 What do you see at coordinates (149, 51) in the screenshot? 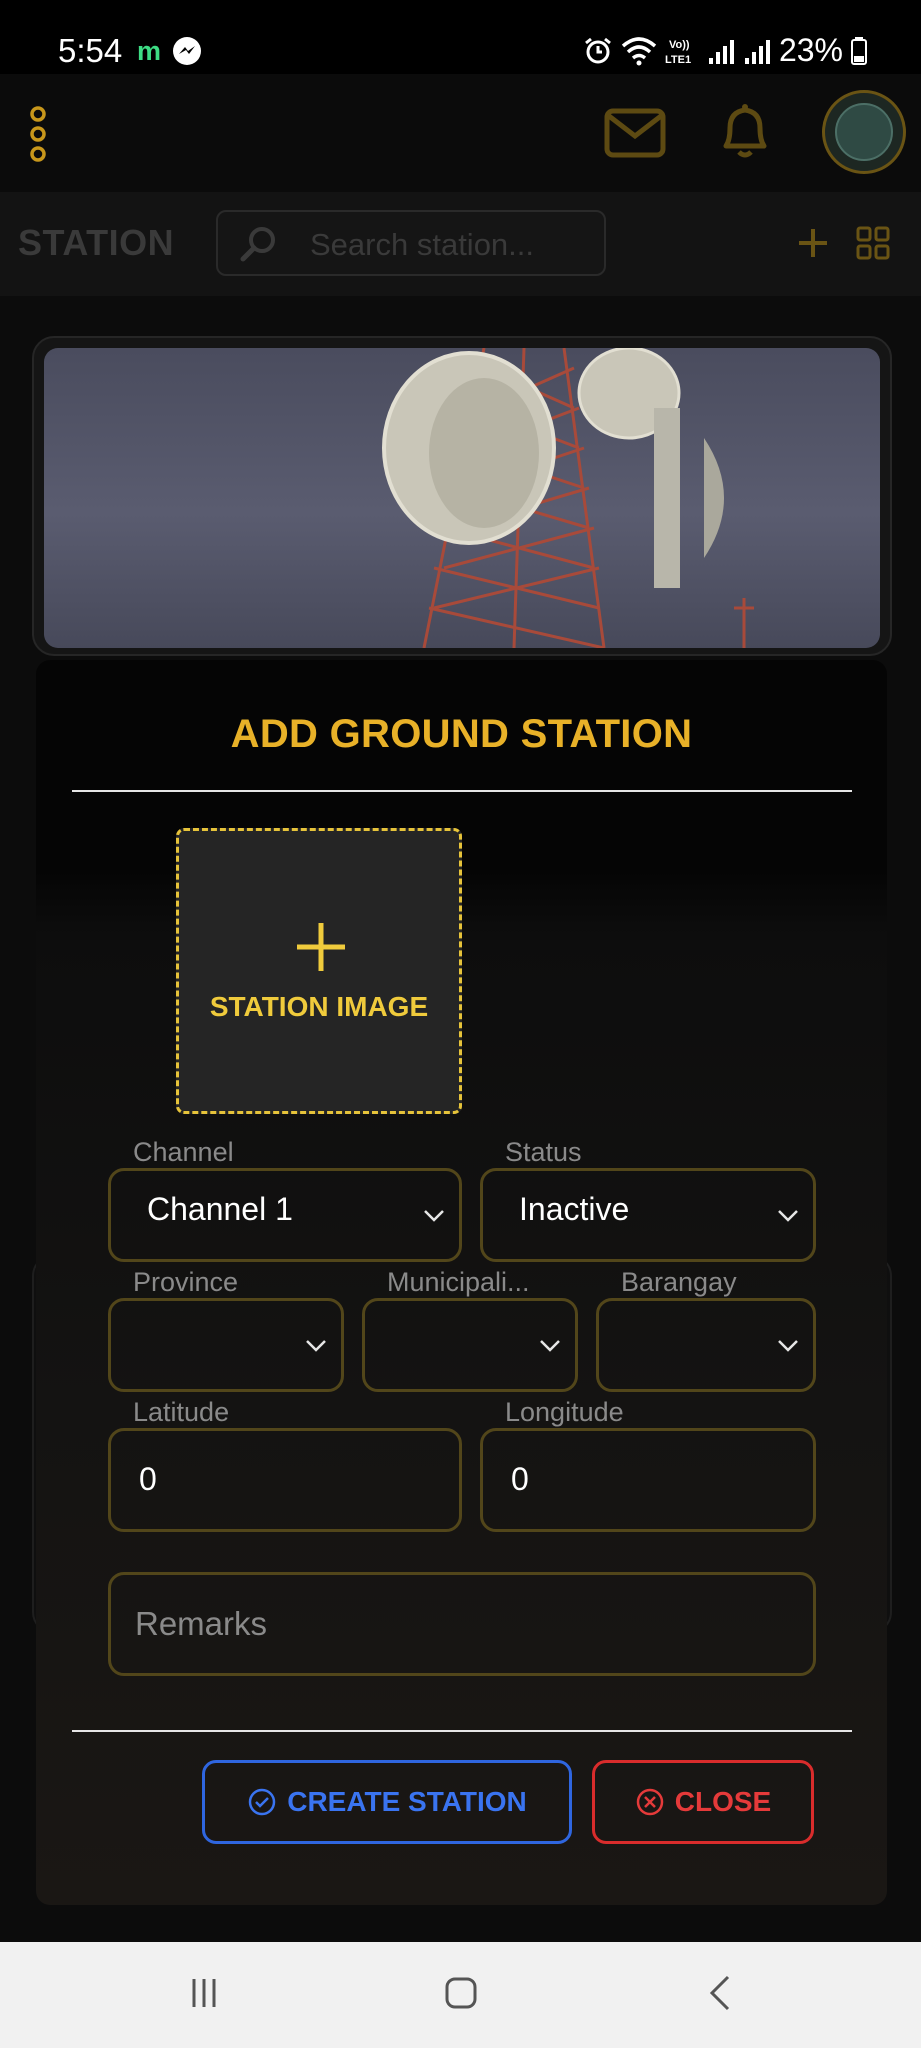
I see `notification-app-icon: m` at bounding box center [149, 51].